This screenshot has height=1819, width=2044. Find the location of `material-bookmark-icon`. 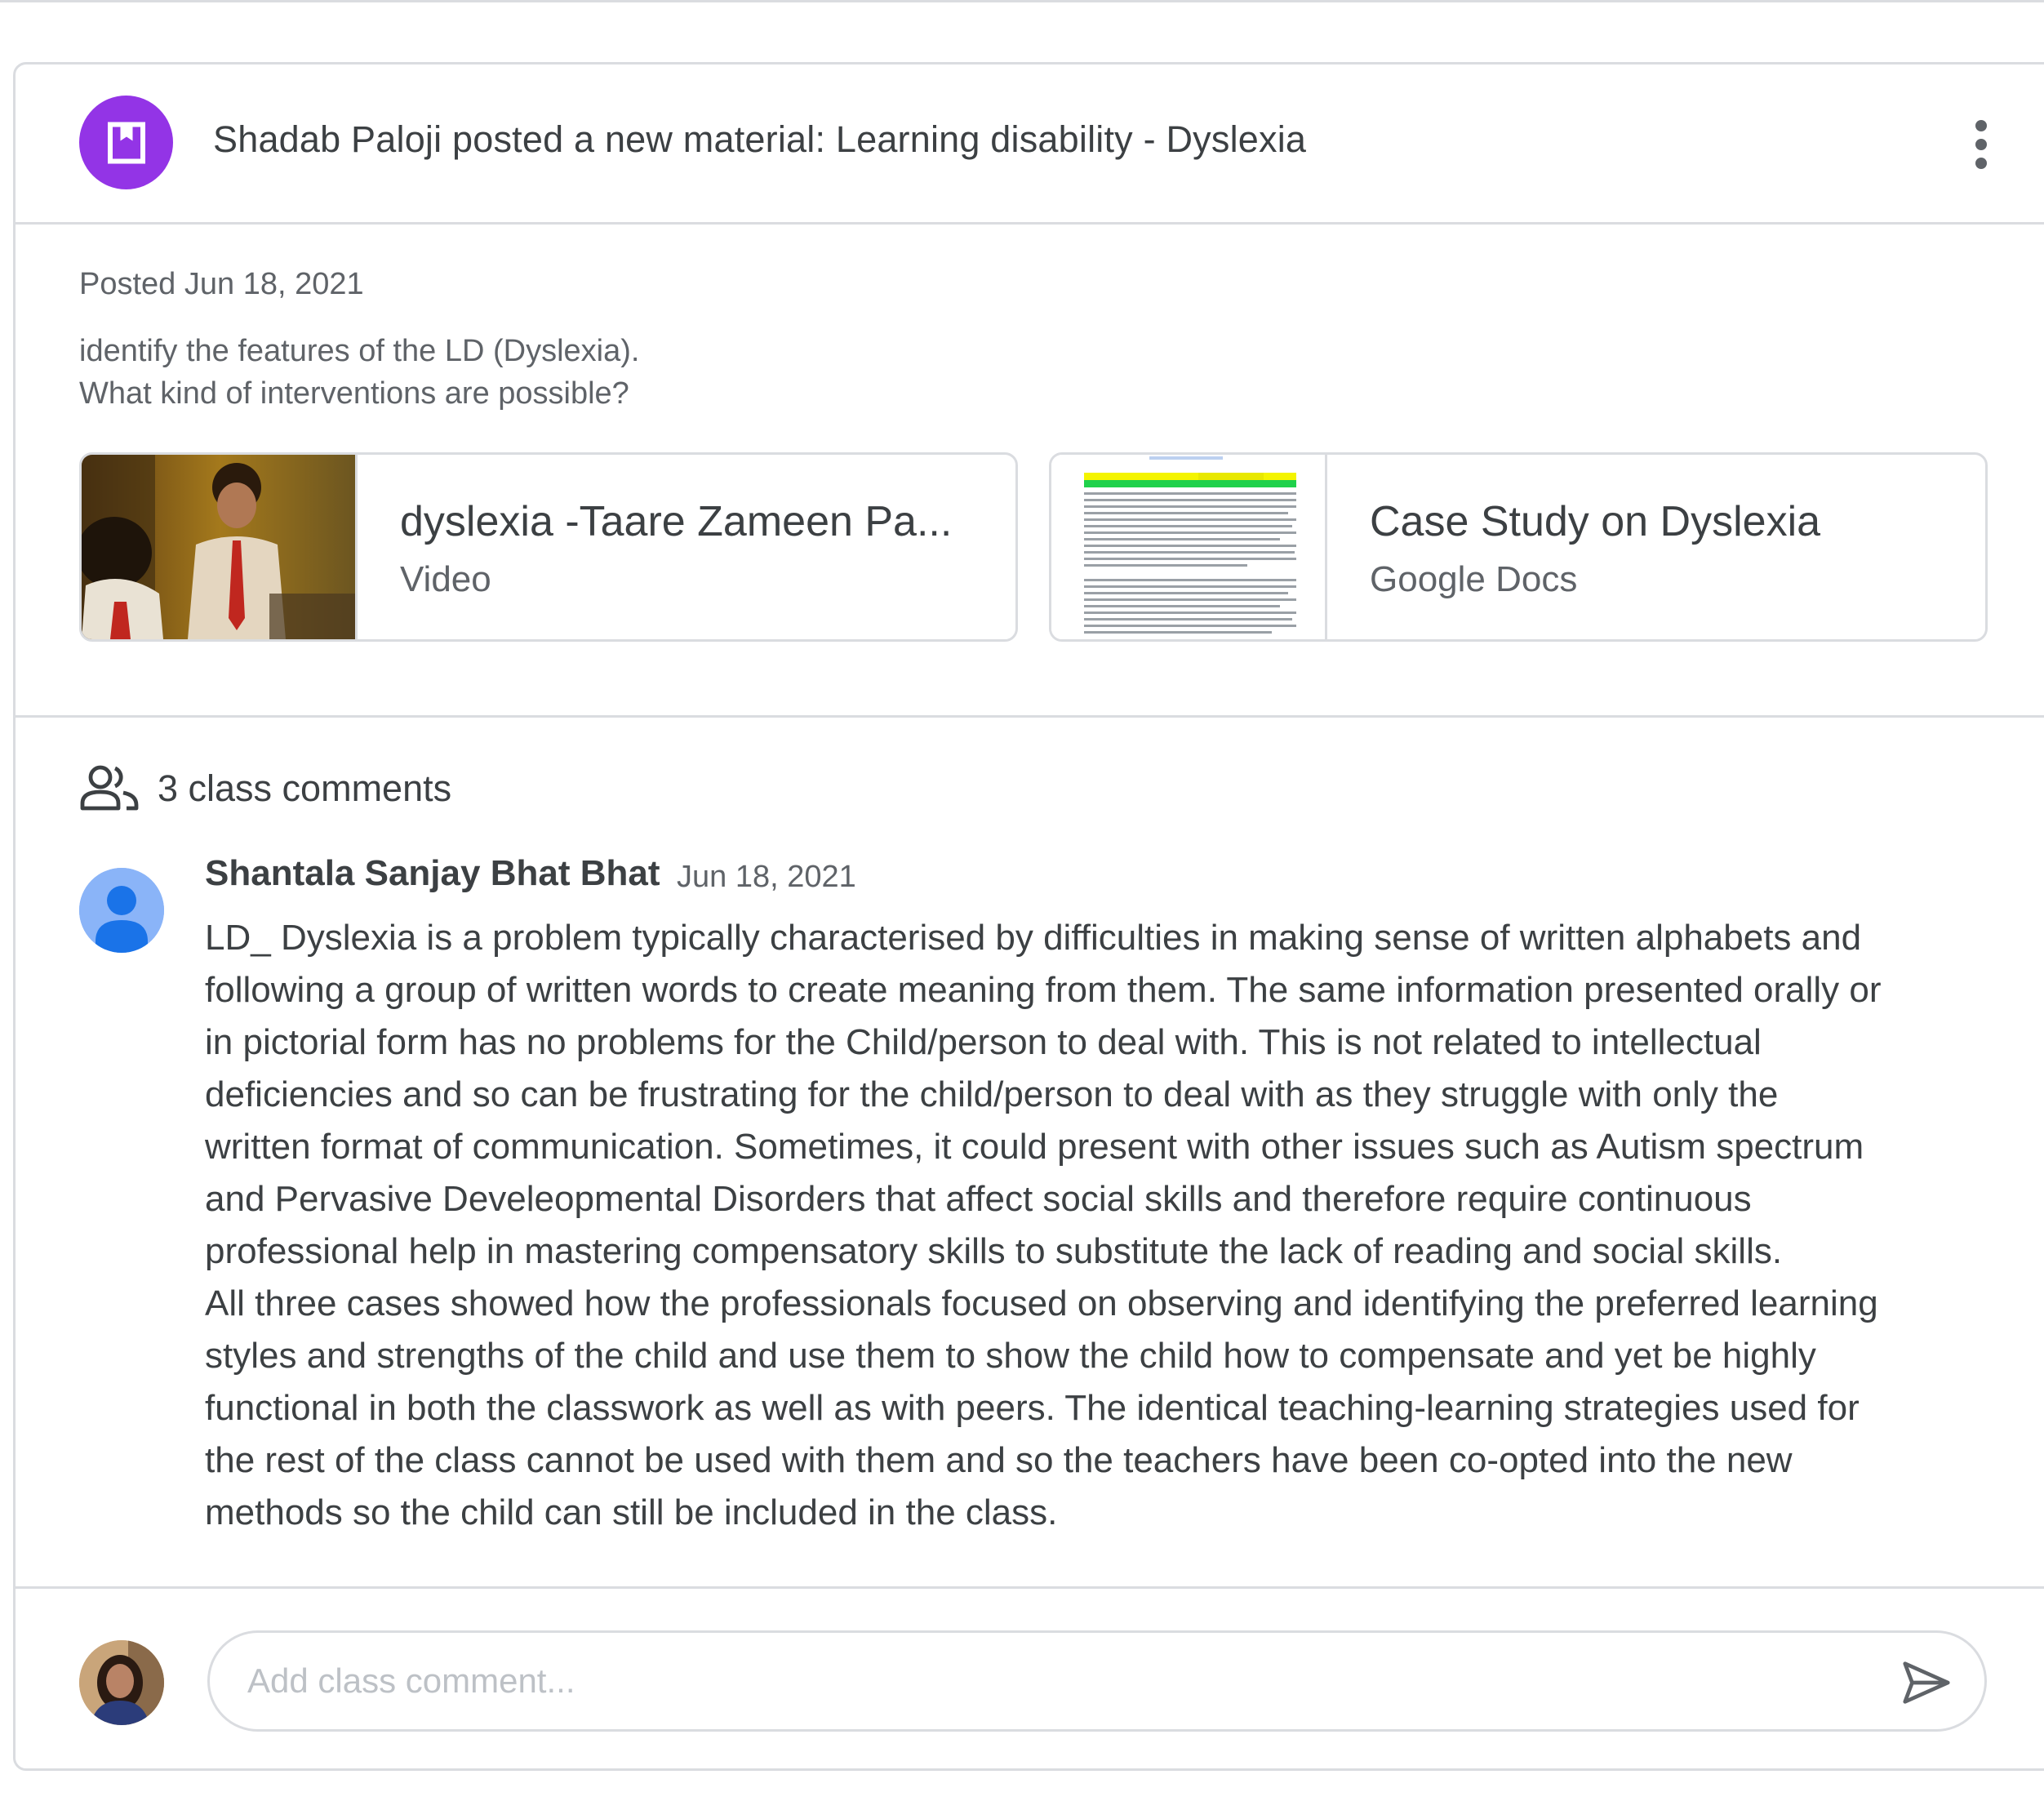

material-bookmark-icon is located at coordinates (126, 142).